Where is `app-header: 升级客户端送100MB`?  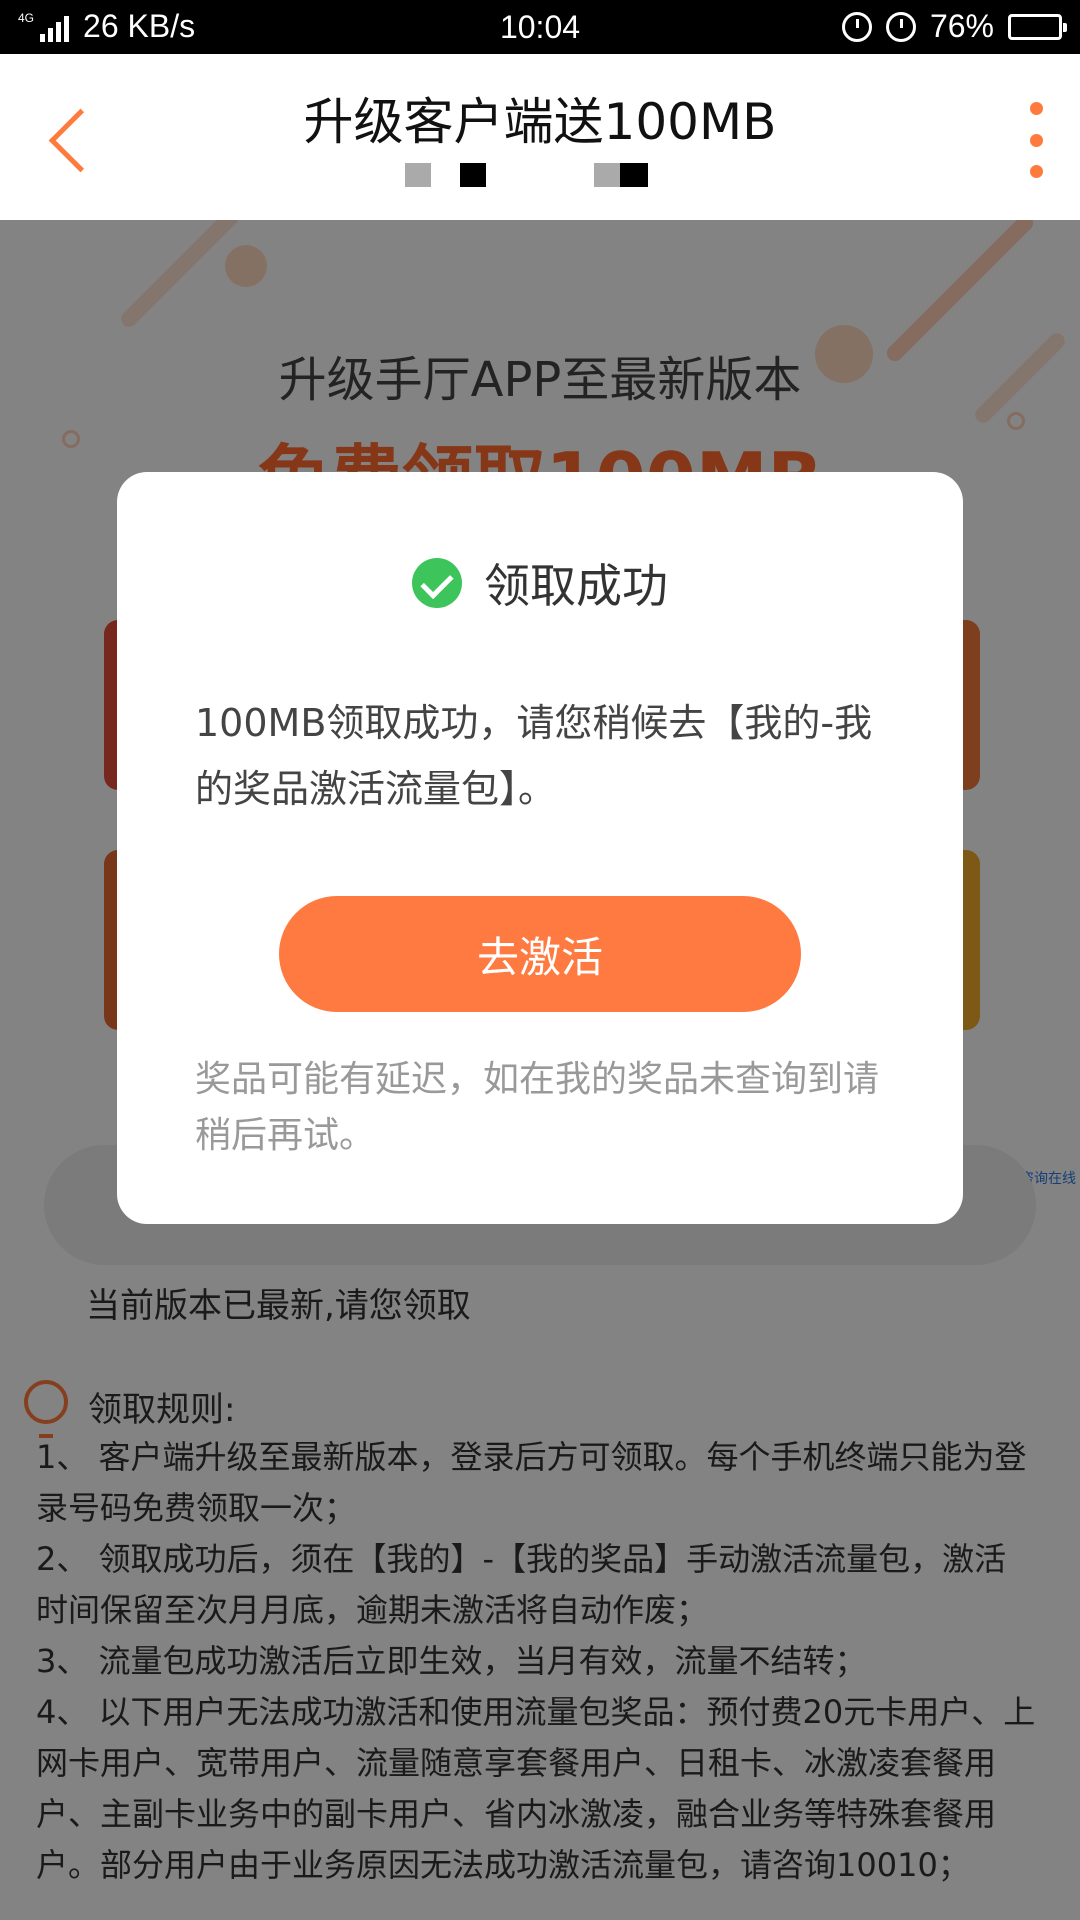 app-header: 升级客户端送100MB is located at coordinates (540, 137).